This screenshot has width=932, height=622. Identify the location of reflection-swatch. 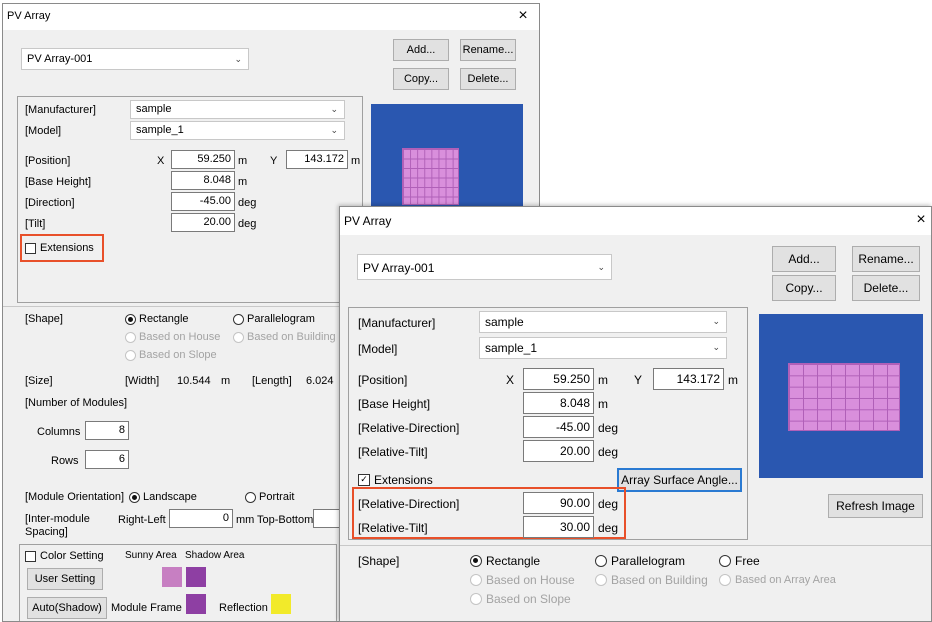
(281, 604).